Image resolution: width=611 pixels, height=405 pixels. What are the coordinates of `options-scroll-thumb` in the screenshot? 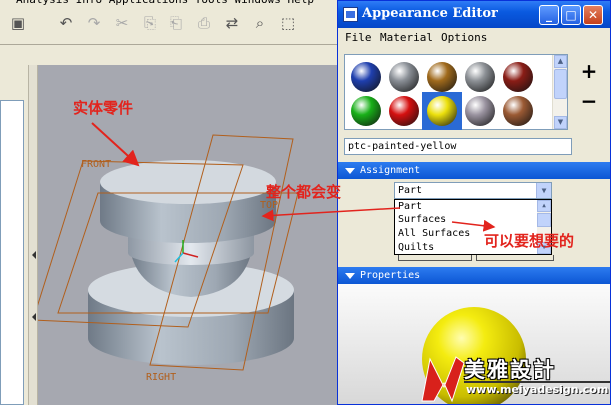 It's located at (544, 220).